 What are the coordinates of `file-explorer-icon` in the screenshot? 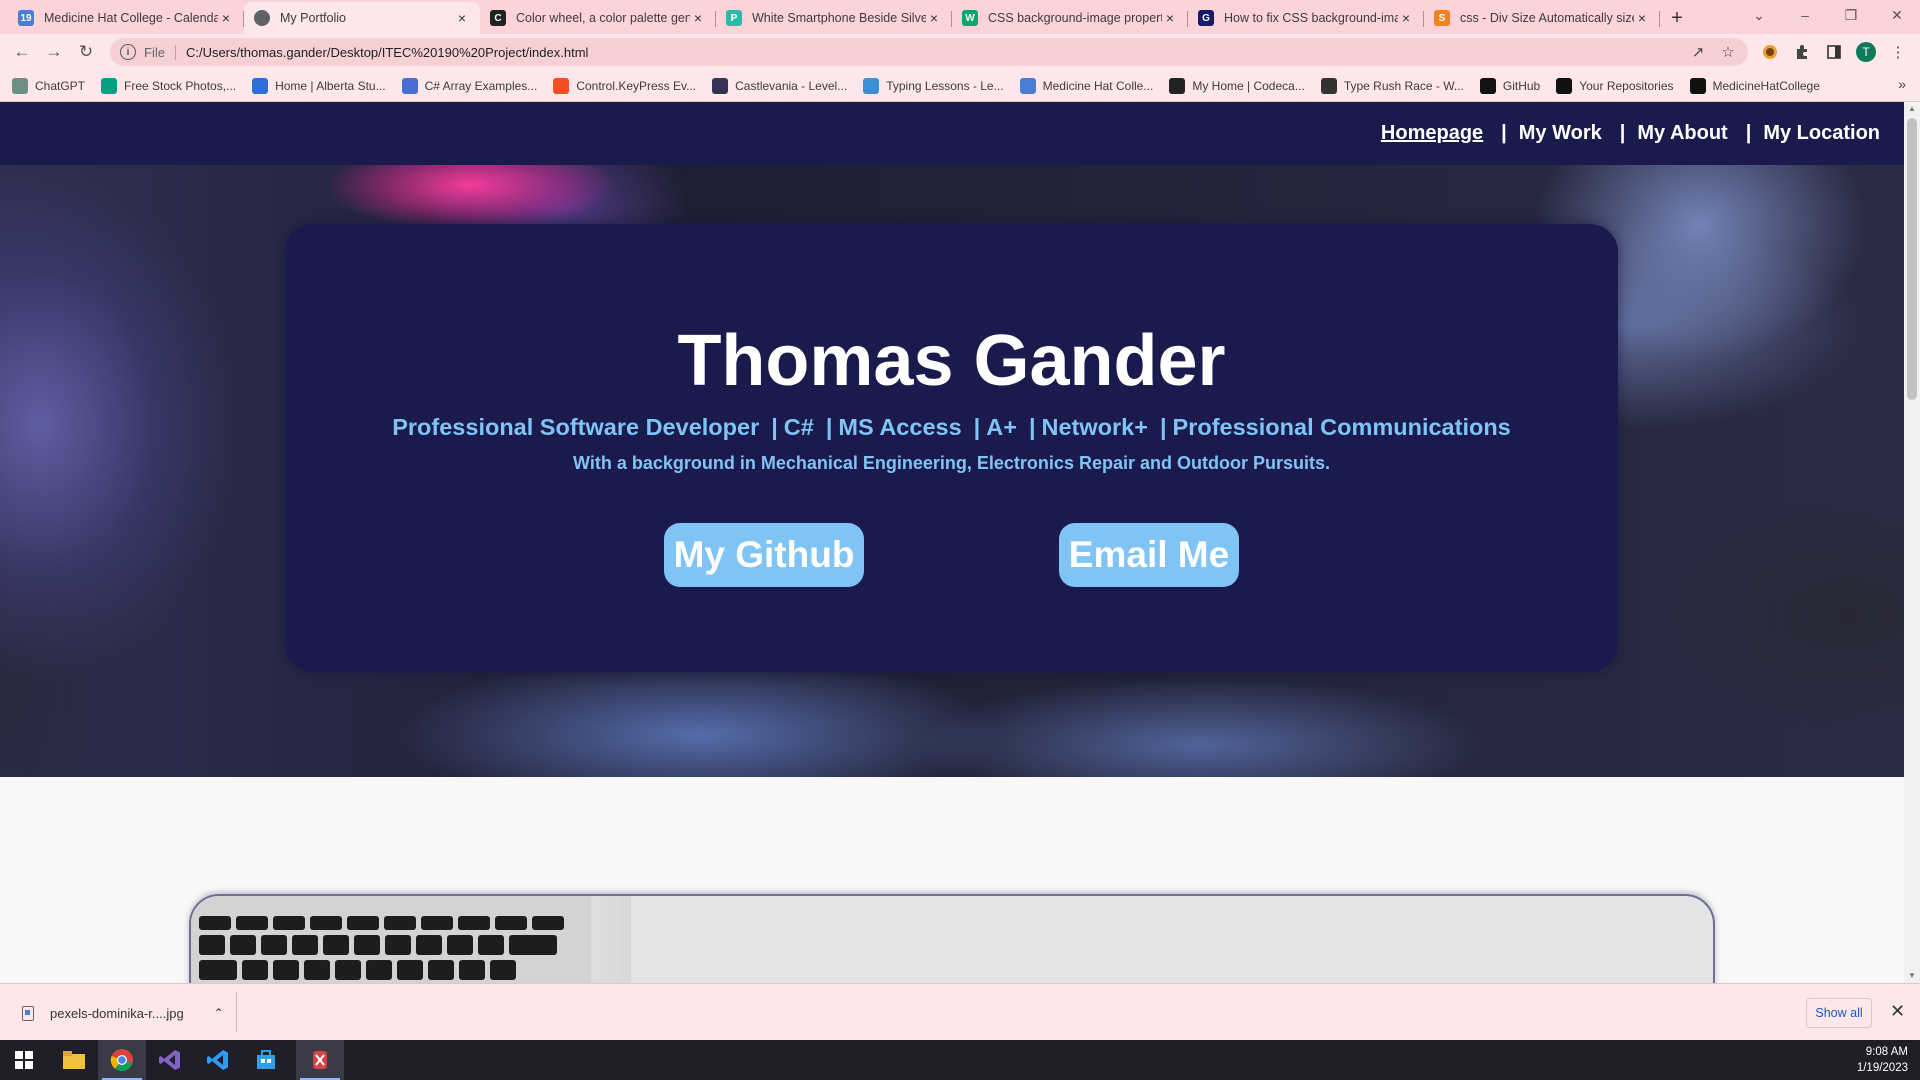 It's located at (74, 1060).